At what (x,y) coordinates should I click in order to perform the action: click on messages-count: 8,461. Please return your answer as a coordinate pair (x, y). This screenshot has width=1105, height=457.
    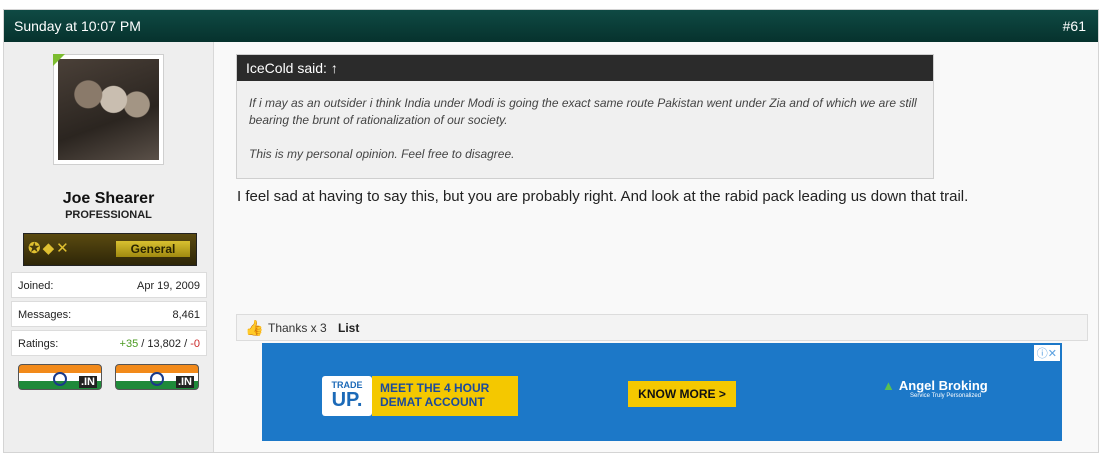
    Looking at the image, I should click on (186, 315).